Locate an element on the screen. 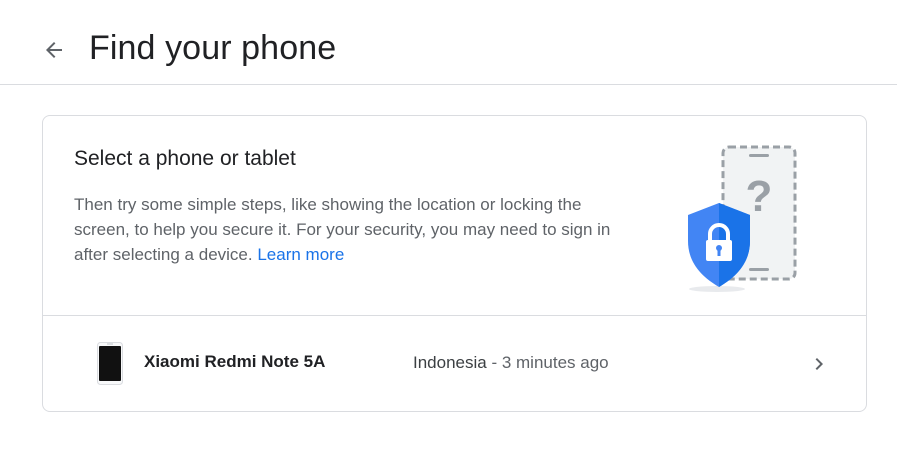  chevron-right-icon is located at coordinates (819, 364).